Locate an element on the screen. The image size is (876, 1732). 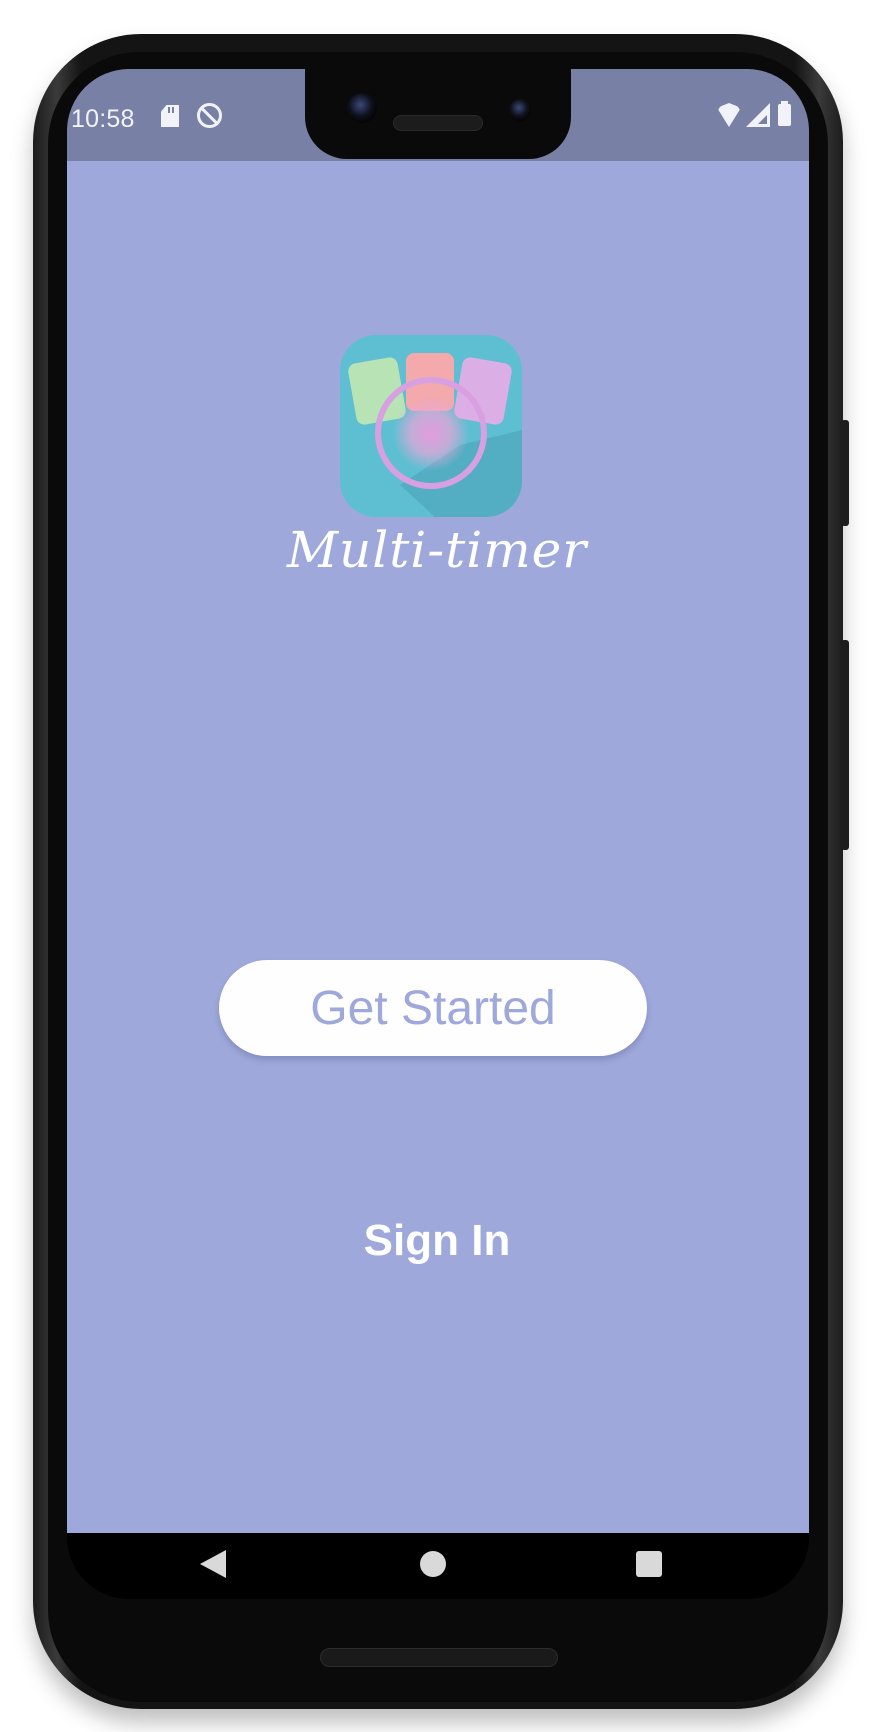
front-sensor-icon is located at coordinates (520, 110).